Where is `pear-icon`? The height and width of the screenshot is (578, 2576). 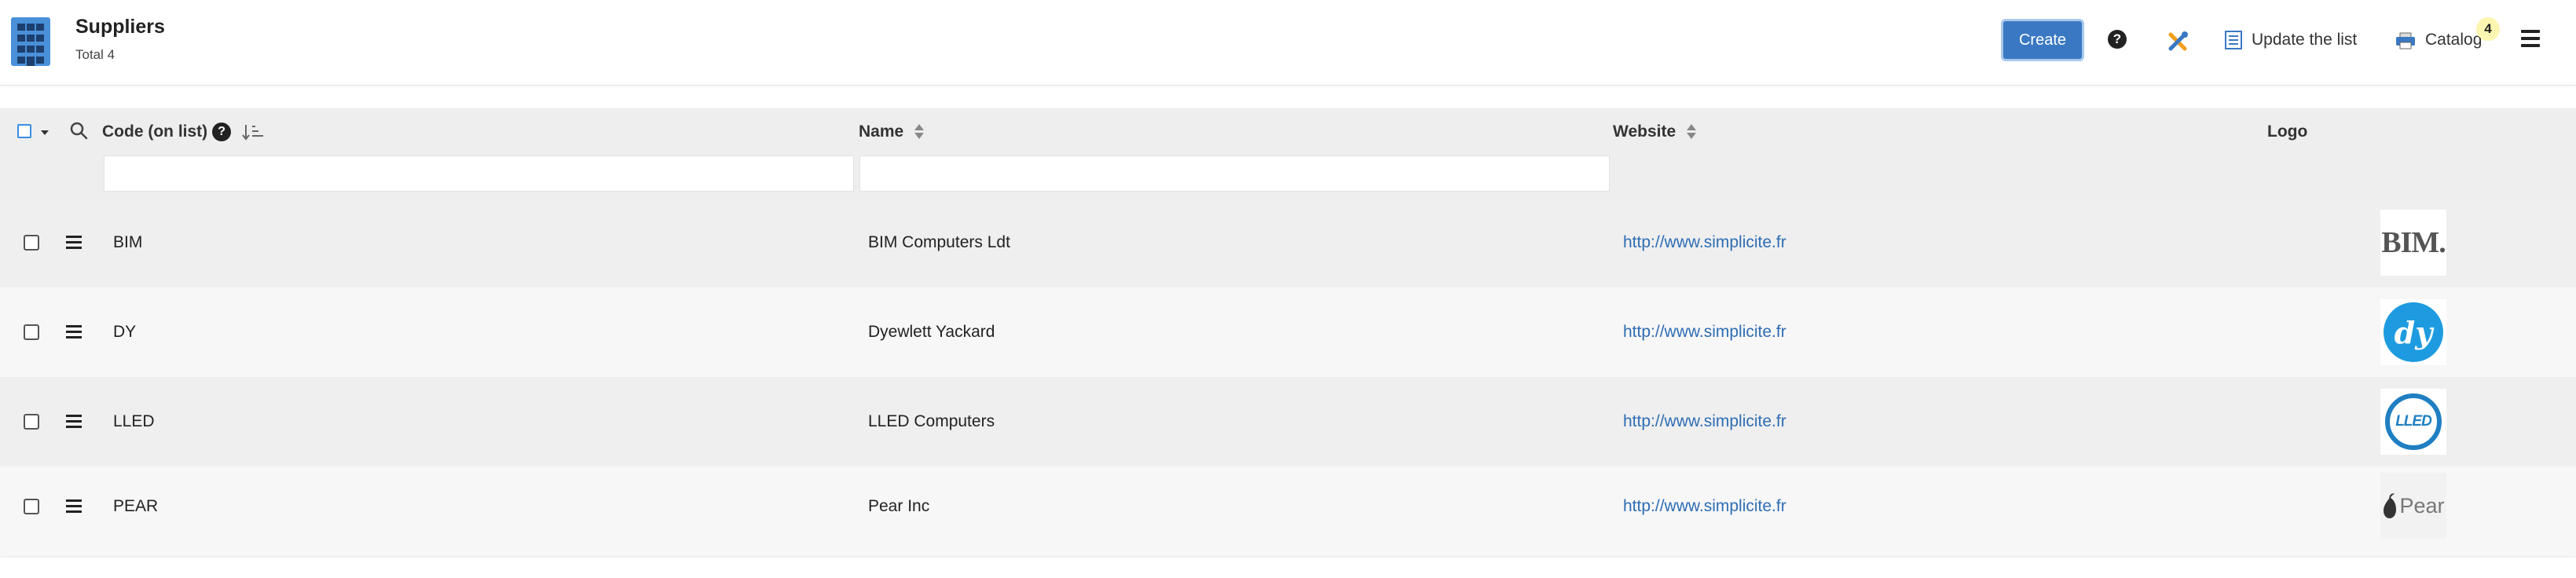 pear-icon is located at coordinates (2390, 505).